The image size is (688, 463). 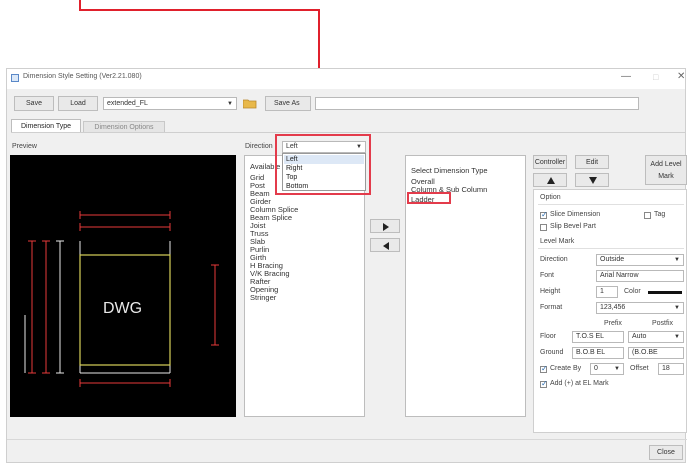 What do you see at coordinates (550, 162) in the screenshot?
I see `controller-button: Controller` at bounding box center [550, 162].